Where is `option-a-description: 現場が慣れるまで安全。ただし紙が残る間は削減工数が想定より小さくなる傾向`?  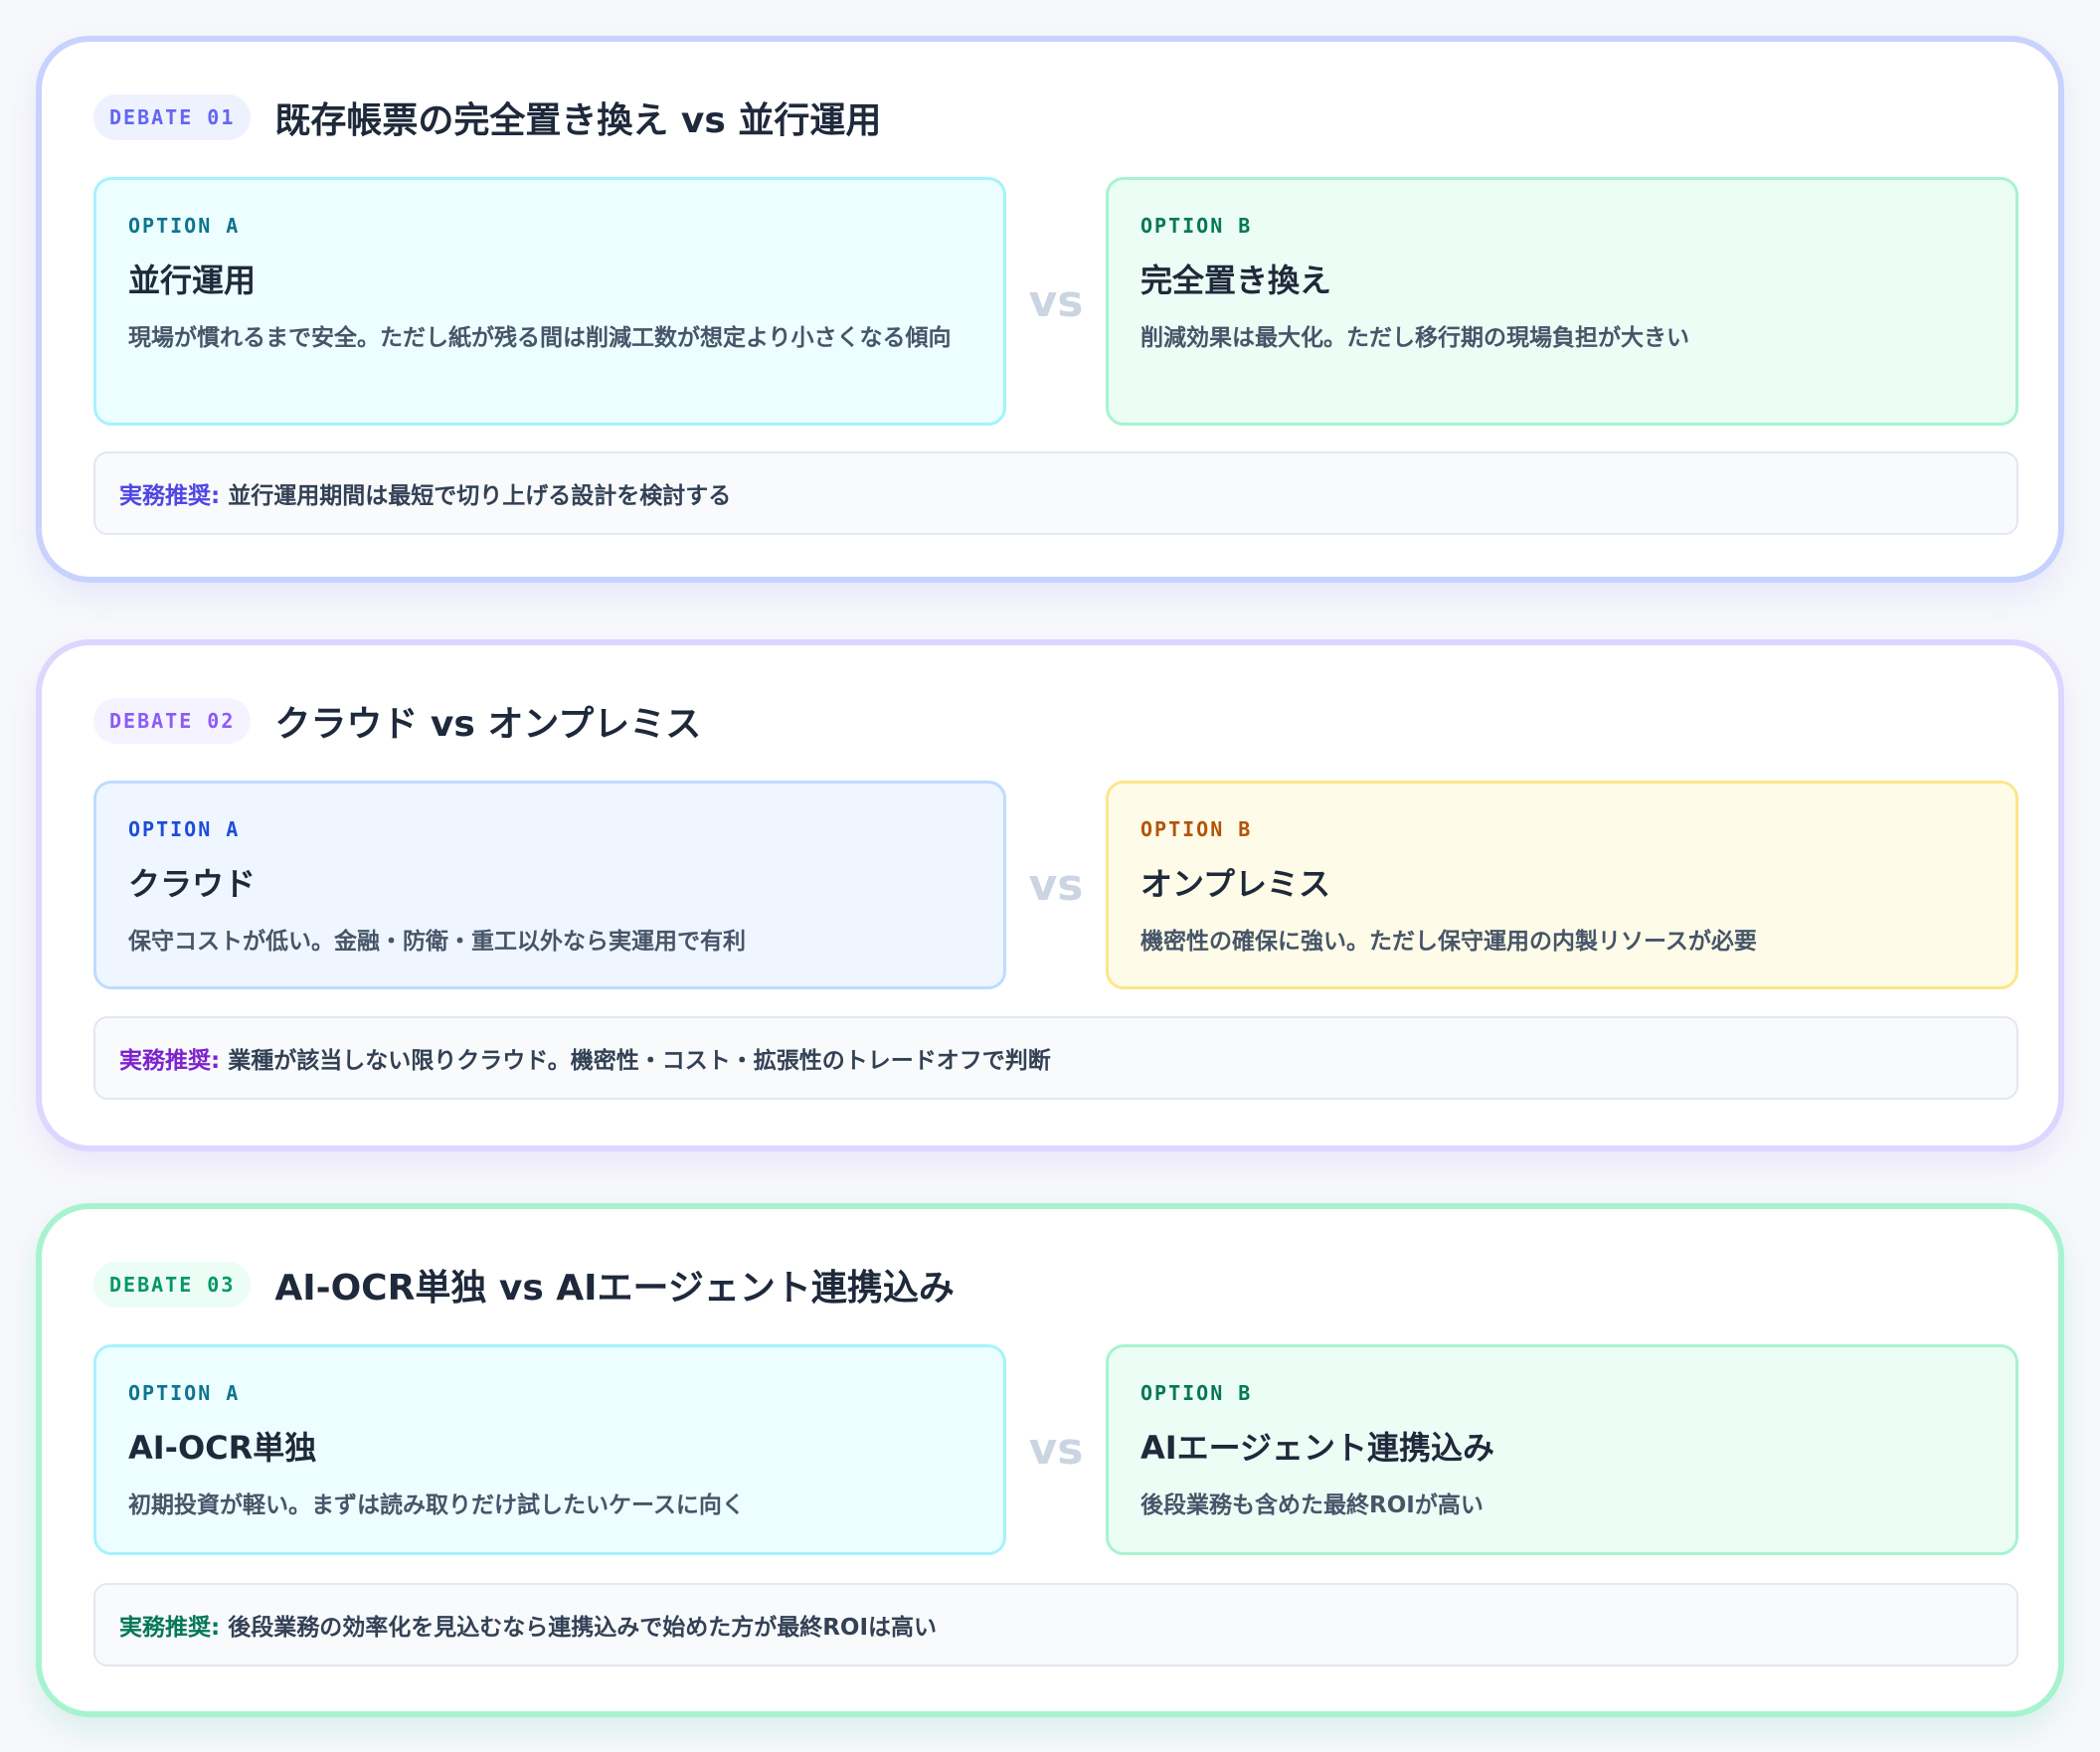 option-a-description: 現場が慣れるまで安全。ただし紙が残る間は削減工数が想定より小さくなる傾向 is located at coordinates (540, 338).